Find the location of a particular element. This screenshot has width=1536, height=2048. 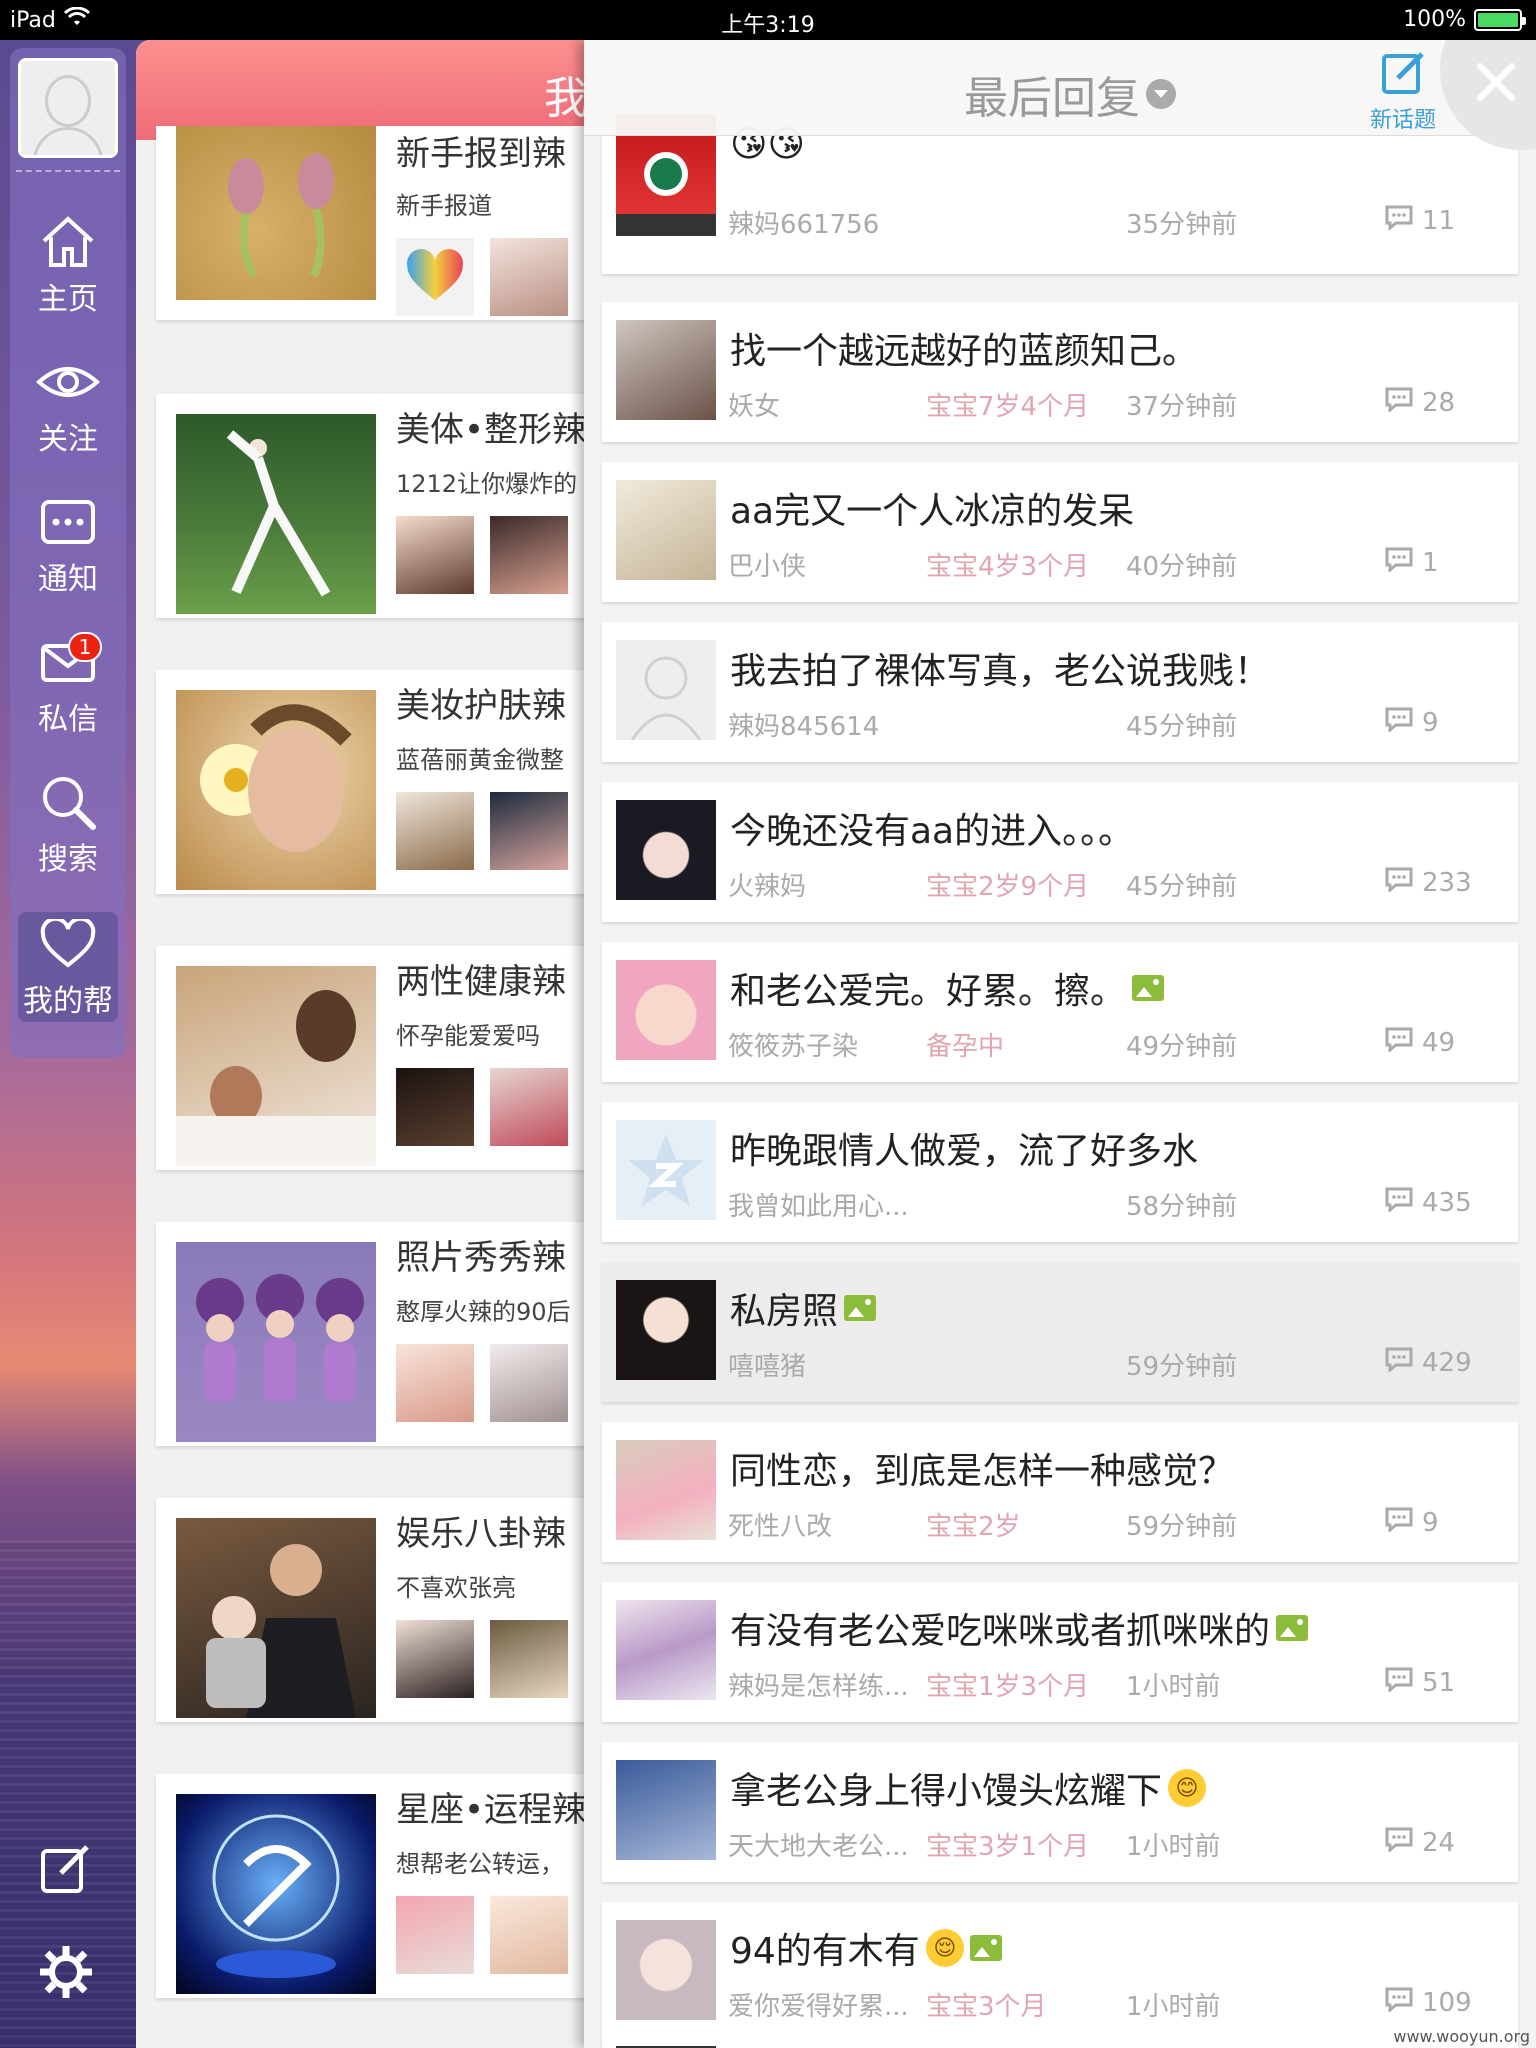

topic-author: 巴小侠 is located at coordinates (767, 567).